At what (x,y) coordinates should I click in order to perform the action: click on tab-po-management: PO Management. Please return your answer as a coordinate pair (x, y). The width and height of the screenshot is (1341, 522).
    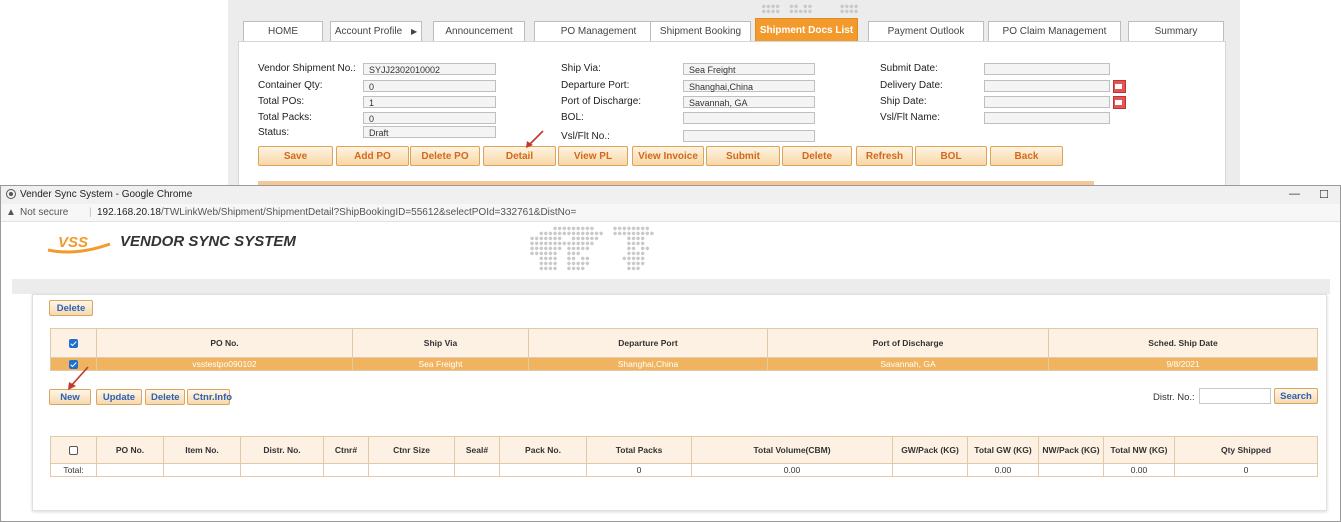
    Looking at the image, I should click on (598, 31).